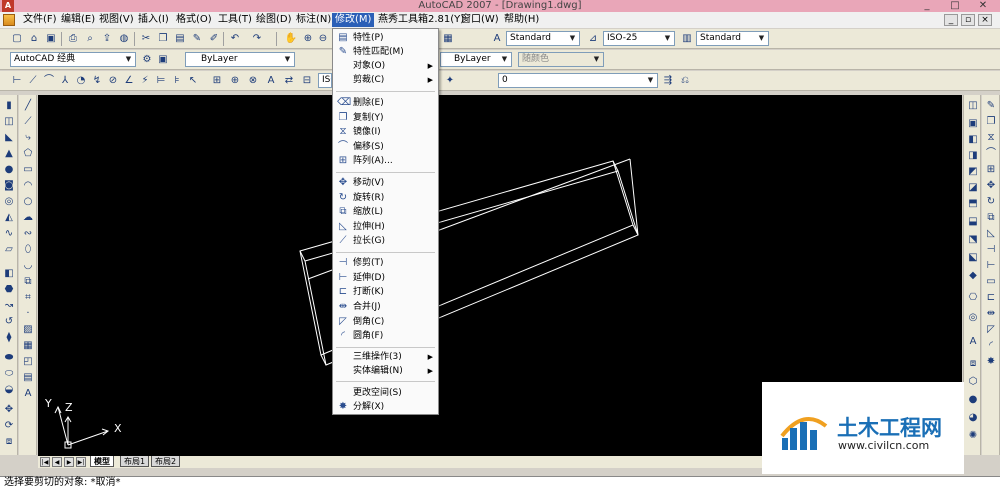 Image resolution: width=1000 pixels, height=489 pixels. Describe the element at coordinates (991, 330) in the screenshot. I see `chamfer-icon: ◸` at that location.